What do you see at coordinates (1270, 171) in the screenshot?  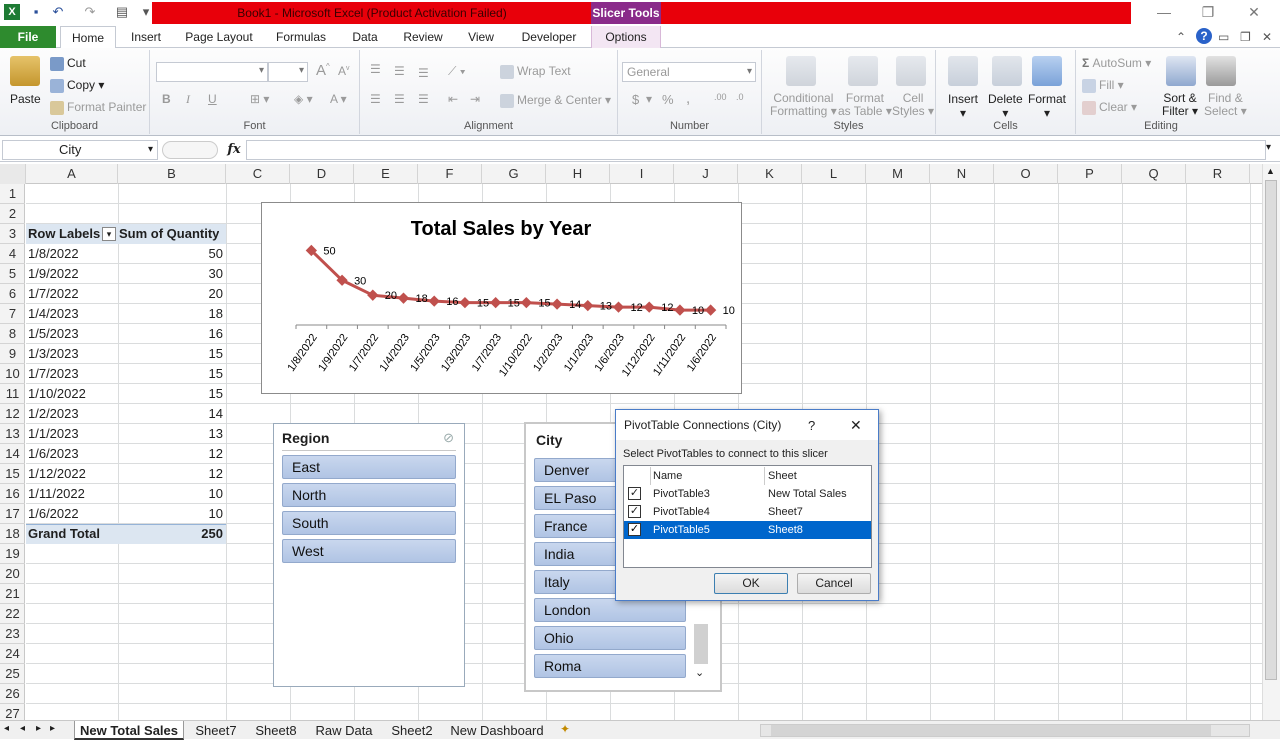 I see `scroll-up-icon: ▲` at bounding box center [1270, 171].